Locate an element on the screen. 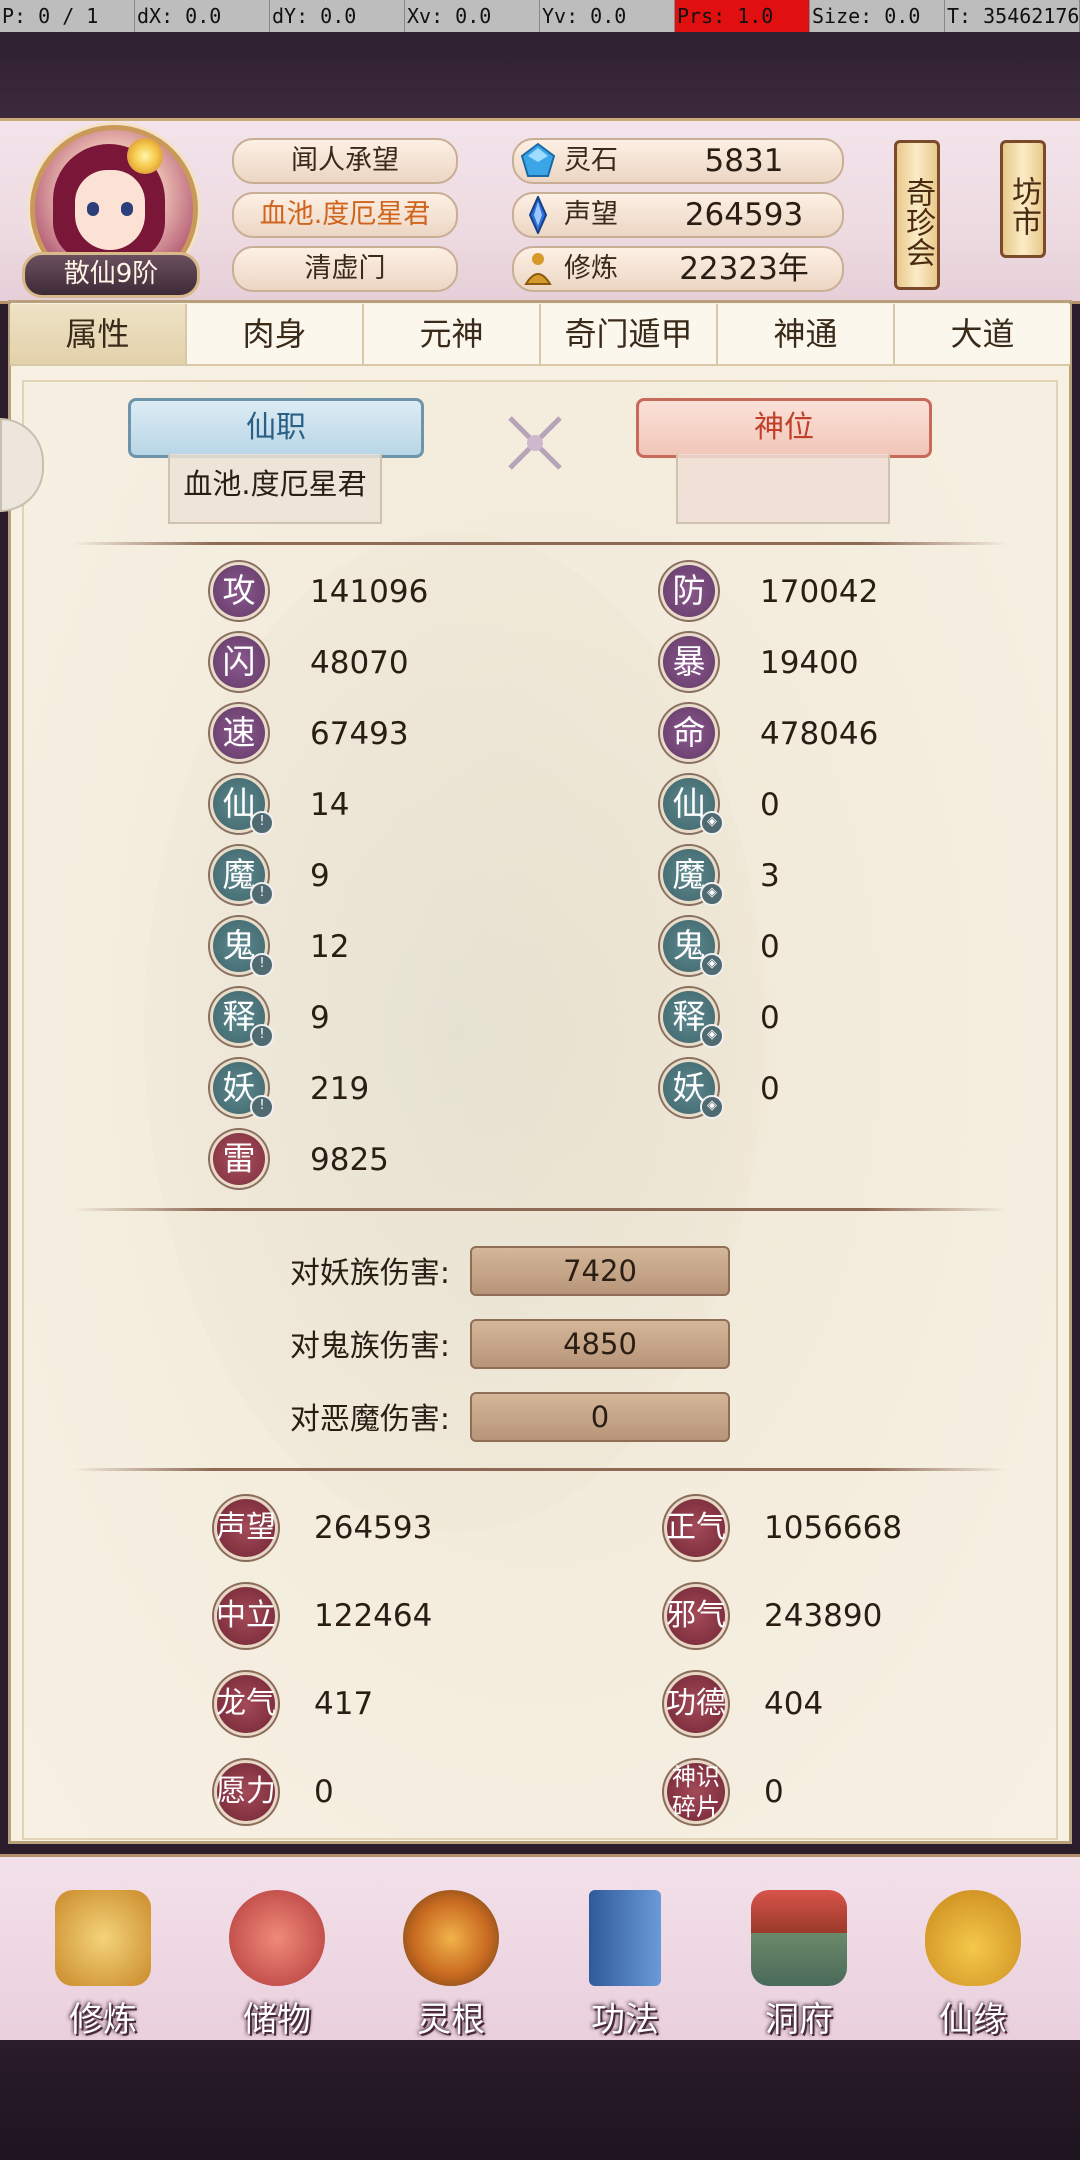 The image size is (1080, 2160). spirit-stone-value: 5831 is located at coordinates (744, 161).